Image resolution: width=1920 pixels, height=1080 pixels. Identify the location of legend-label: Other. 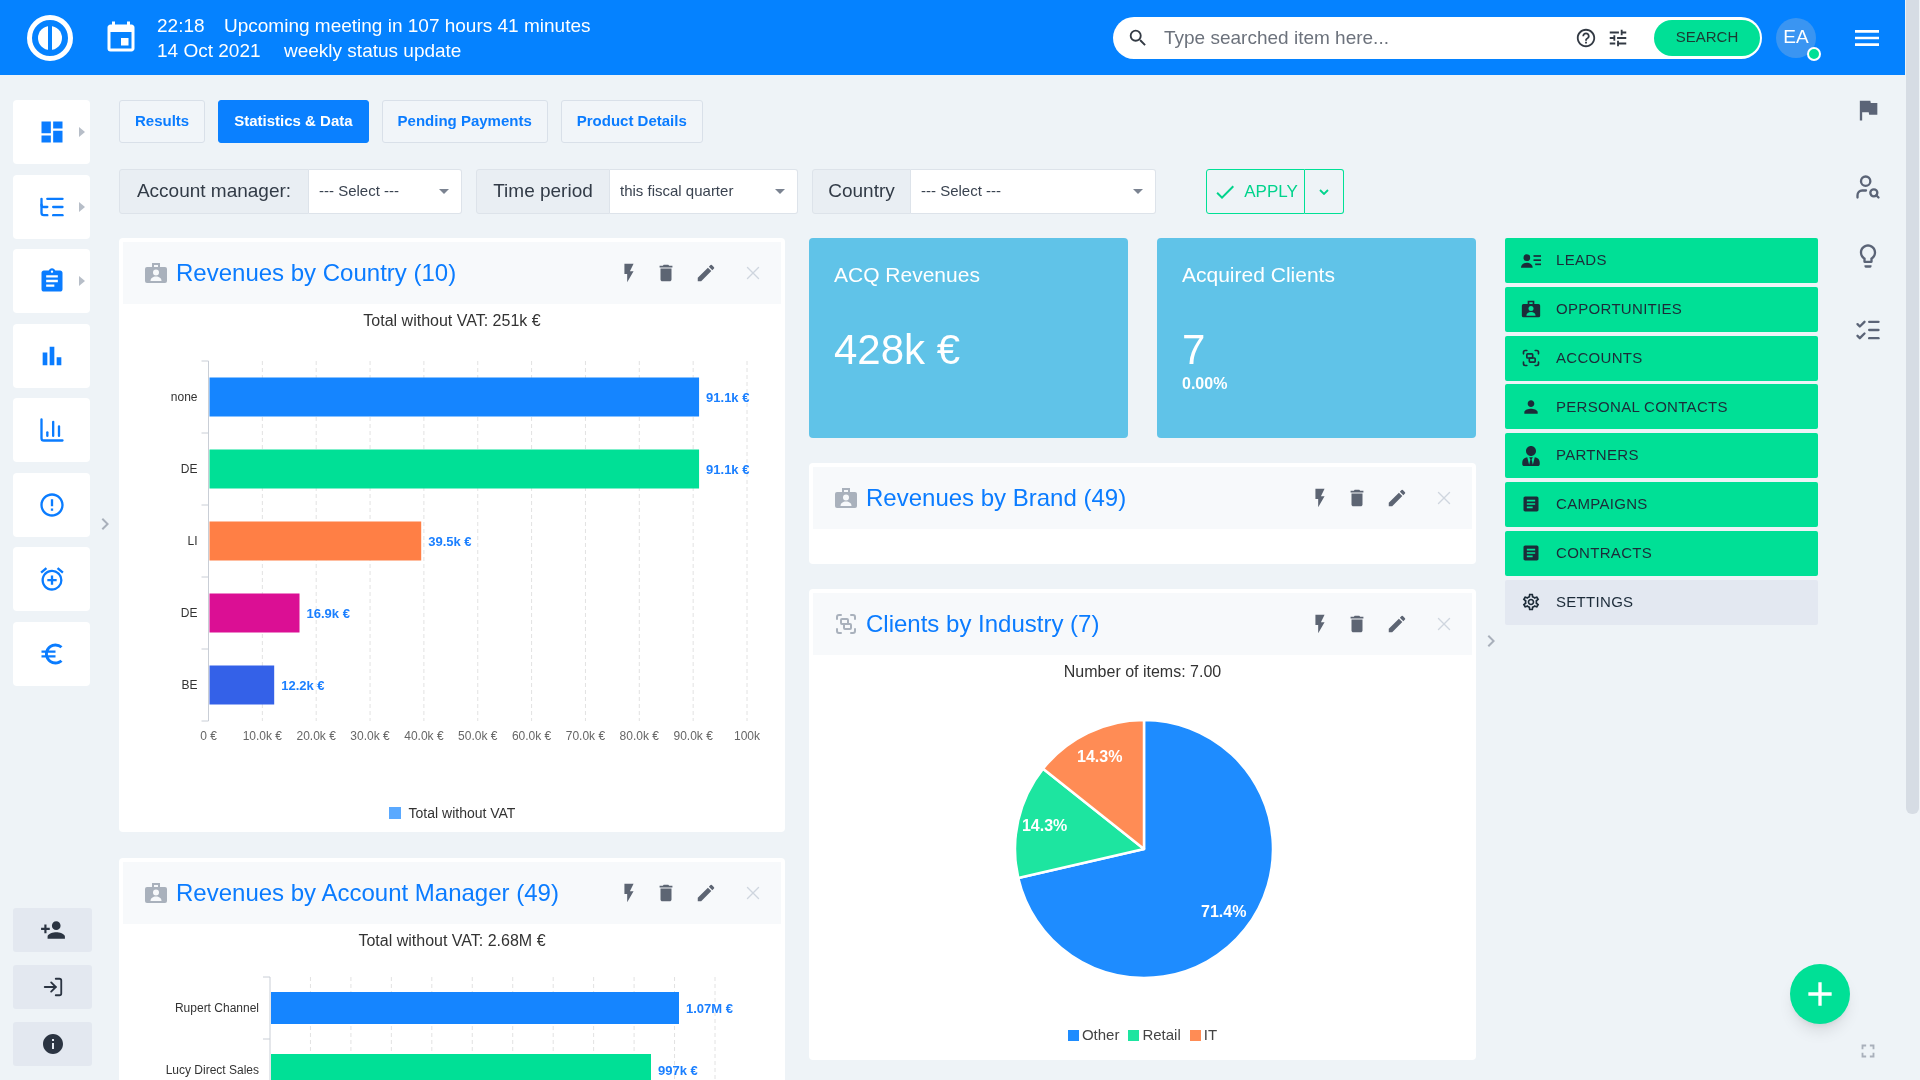
(1100, 1035).